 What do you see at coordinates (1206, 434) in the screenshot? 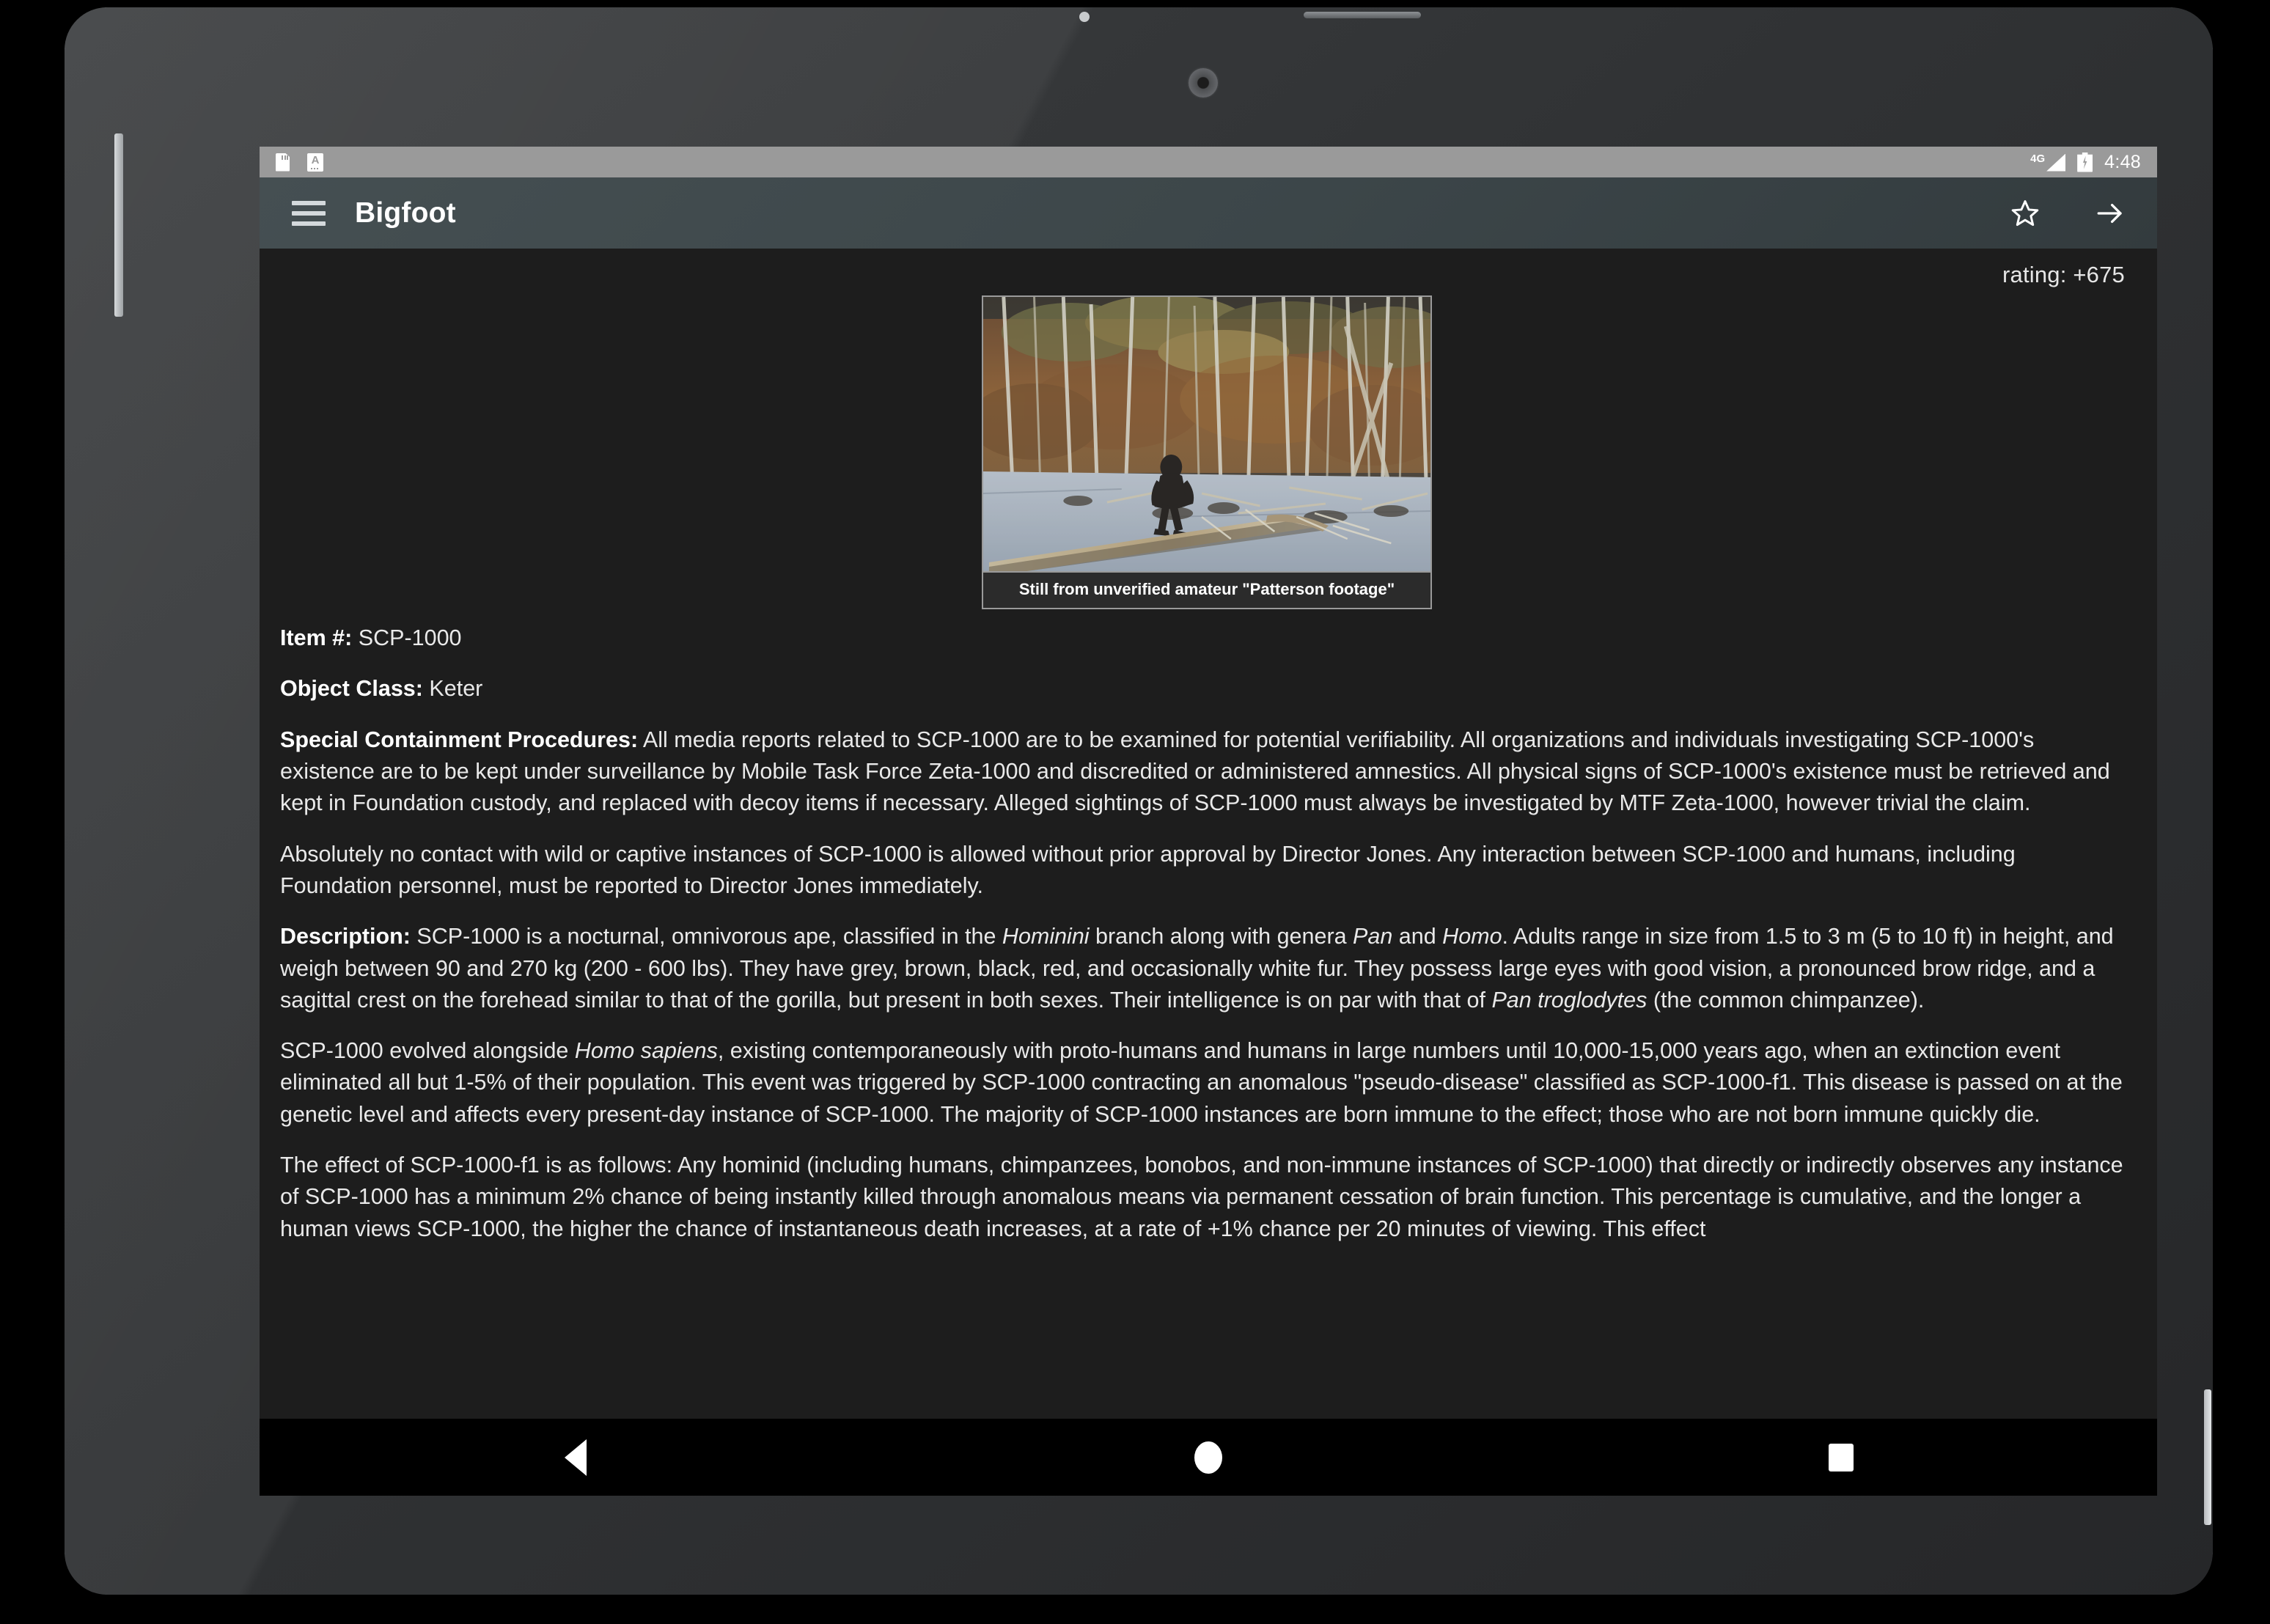
I see `patterson-footage-image` at bounding box center [1206, 434].